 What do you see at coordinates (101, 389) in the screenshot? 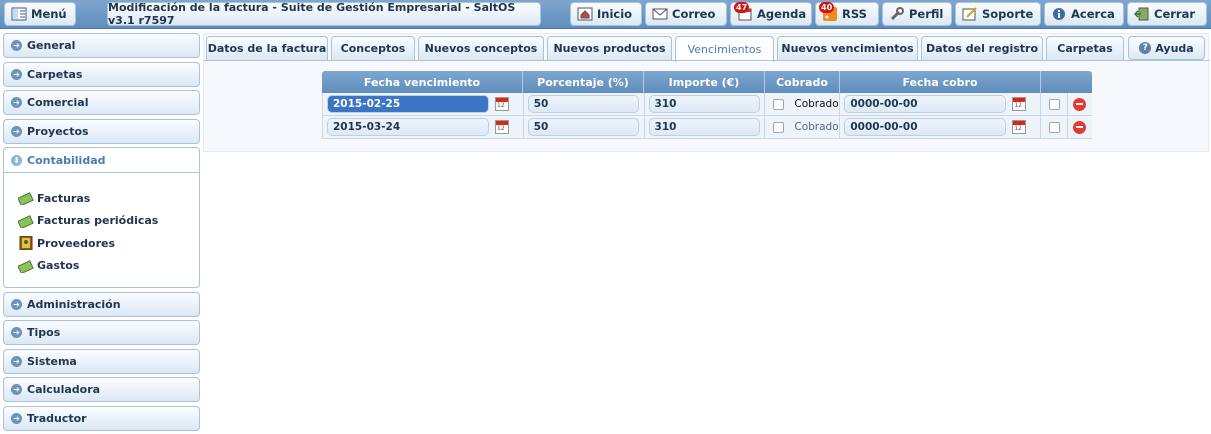
I see `sidebar-item-calculadora: ➔ Calculadora` at bounding box center [101, 389].